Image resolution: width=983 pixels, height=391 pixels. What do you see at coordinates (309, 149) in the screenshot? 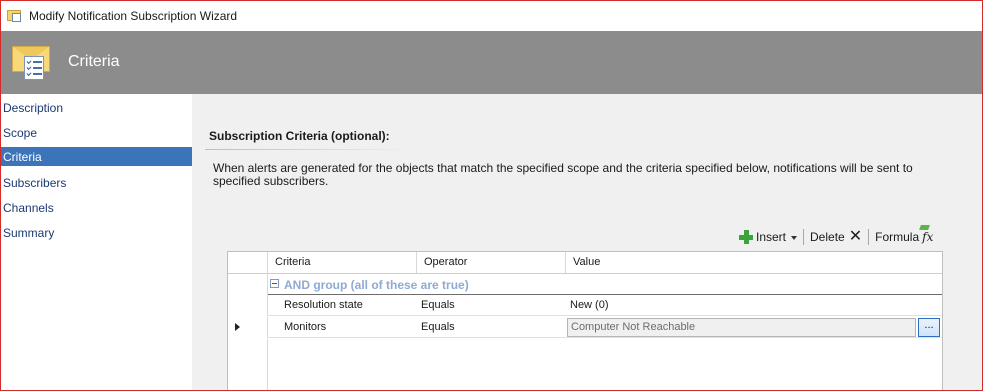
I see `section-divider` at bounding box center [309, 149].